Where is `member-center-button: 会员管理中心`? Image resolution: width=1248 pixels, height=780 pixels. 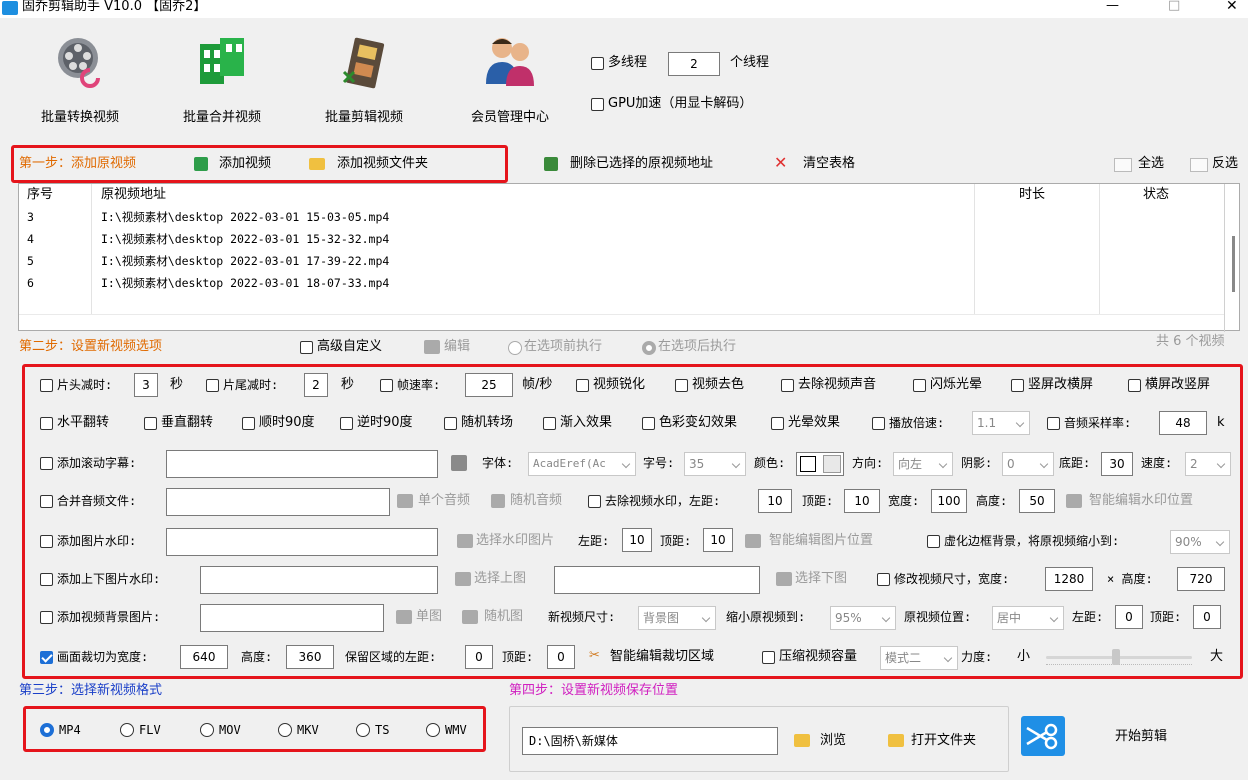
member-center-button: 会员管理中心 is located at coordinates (510, 82).